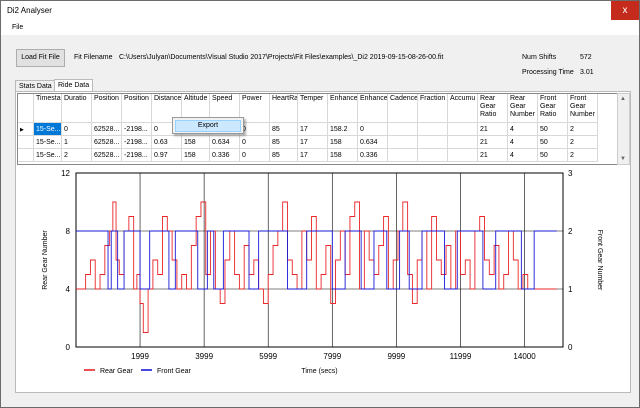 The image size is (640, 408). What do you see at coordinates (174, 371) in the screenshot?
I see `legend-label: Front Gear` at bounding box center [174, 371].